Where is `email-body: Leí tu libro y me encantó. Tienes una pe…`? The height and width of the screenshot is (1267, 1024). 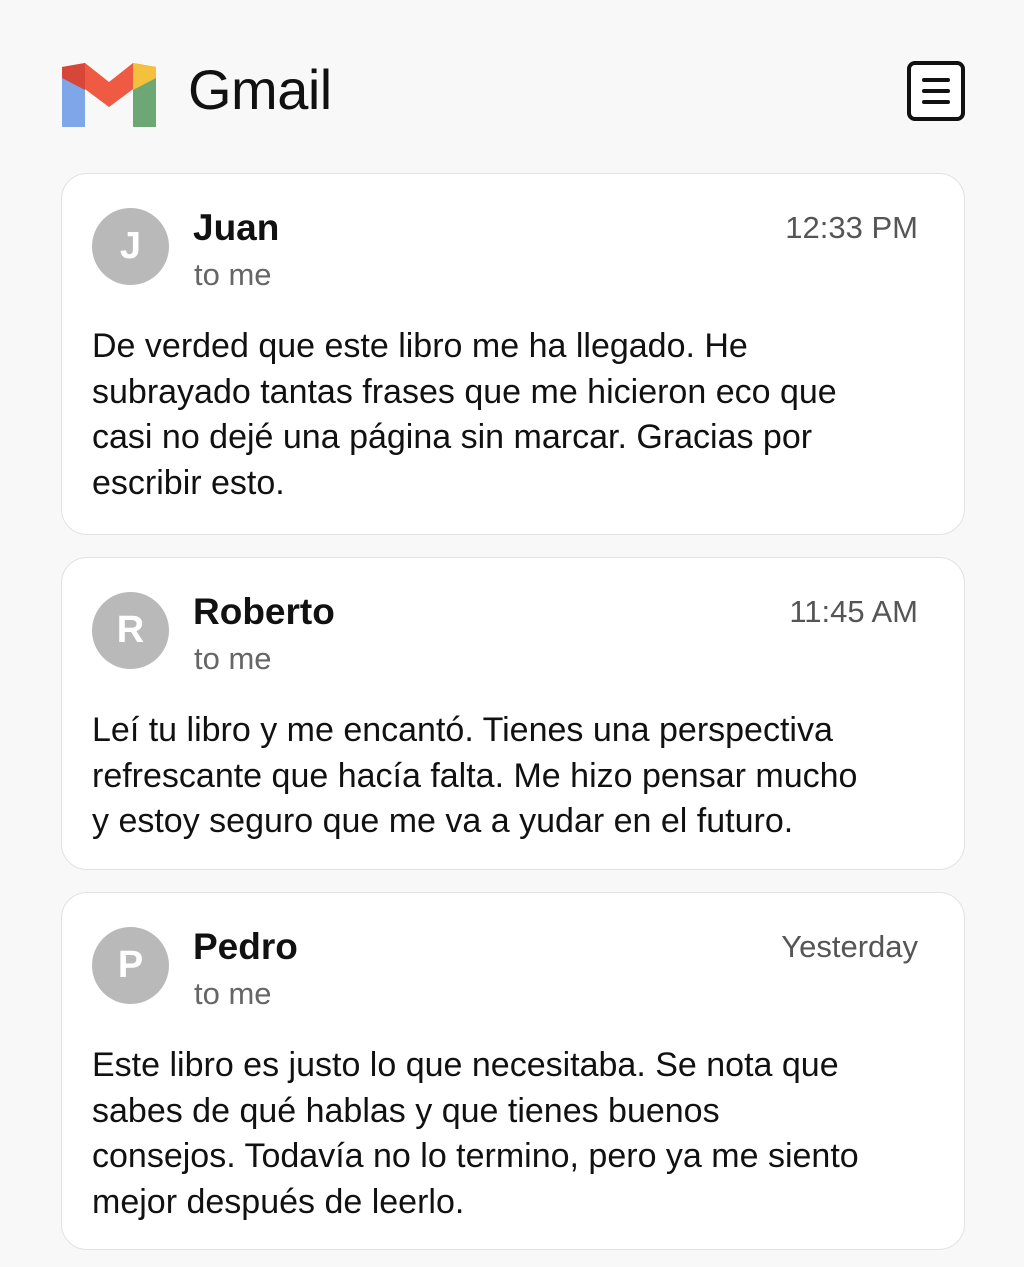 email-body: Leí tu libro y me encantó. Tienes una pe… is located at coordinates (475, 775).